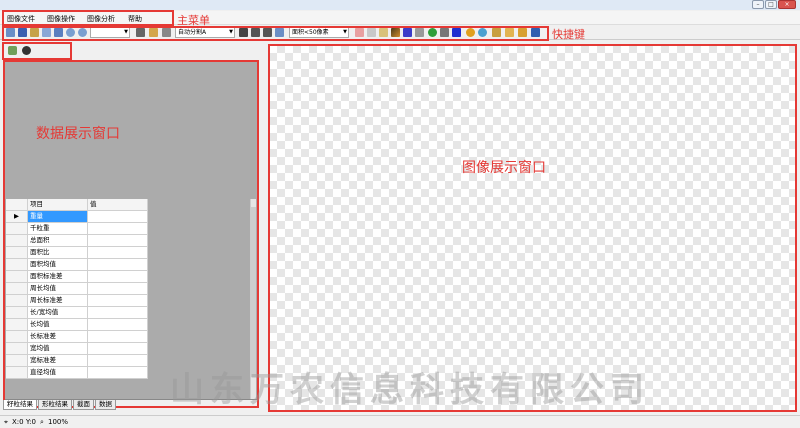 The image size is (800, 428). Describe the element at coordinates (131, 50) in the screenshot. I see `left-panel-toolbar` at that location.